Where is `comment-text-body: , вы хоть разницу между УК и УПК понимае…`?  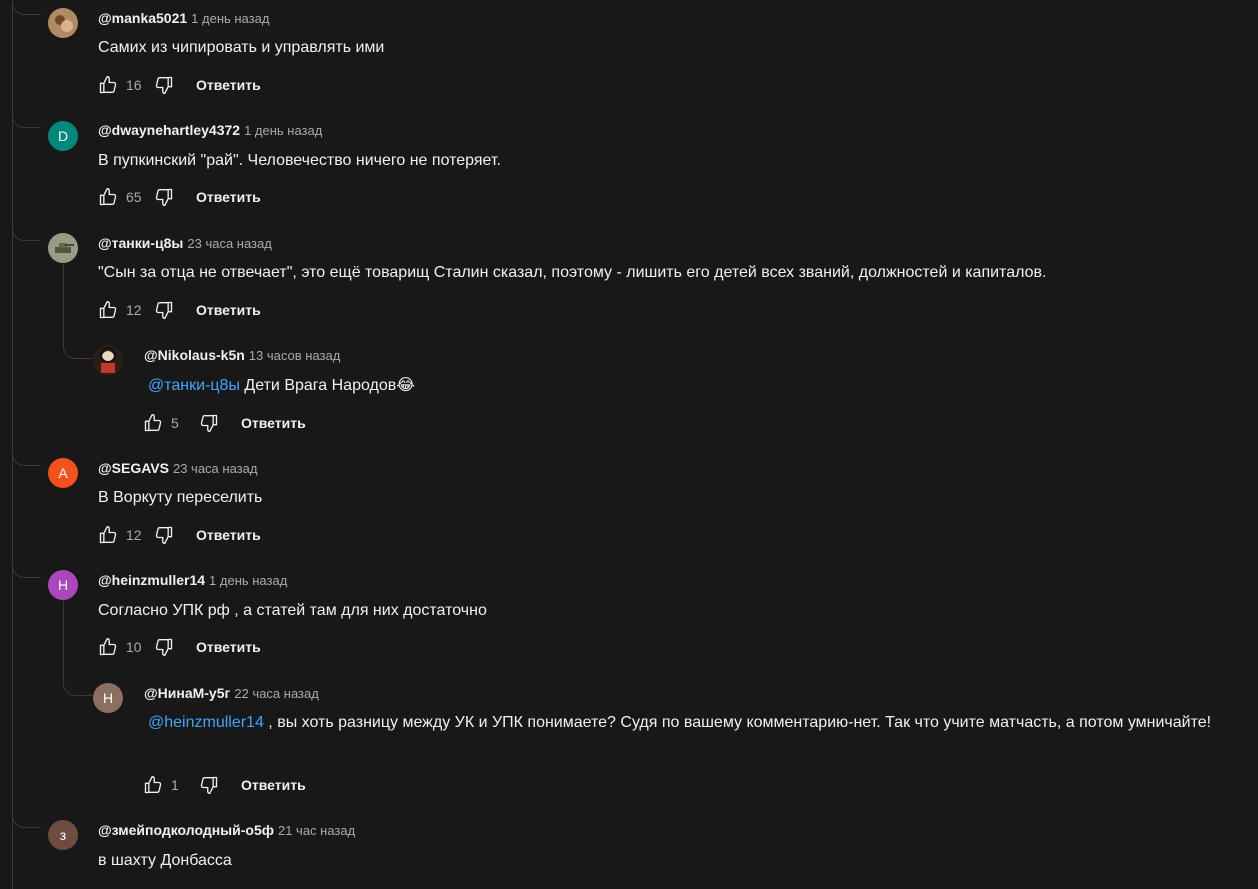 comment-text-body: , вы хоть разницу между УК и УПК понимае… is located at coordinates (737, 722).